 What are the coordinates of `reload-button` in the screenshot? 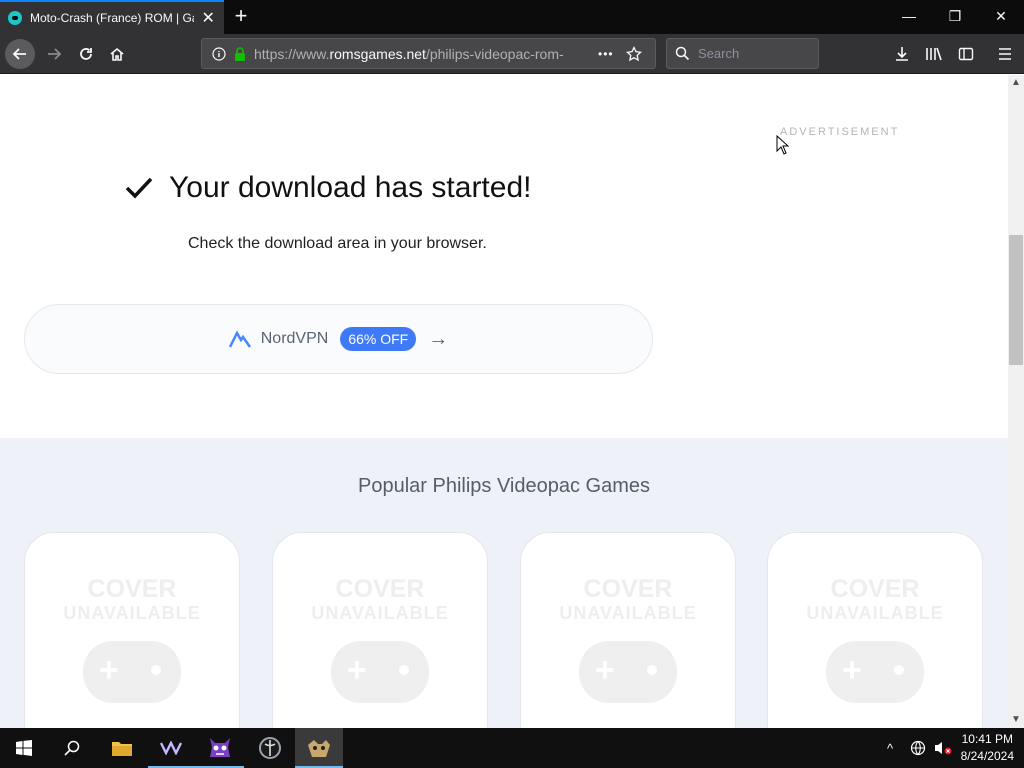 It's located at (86, 54).